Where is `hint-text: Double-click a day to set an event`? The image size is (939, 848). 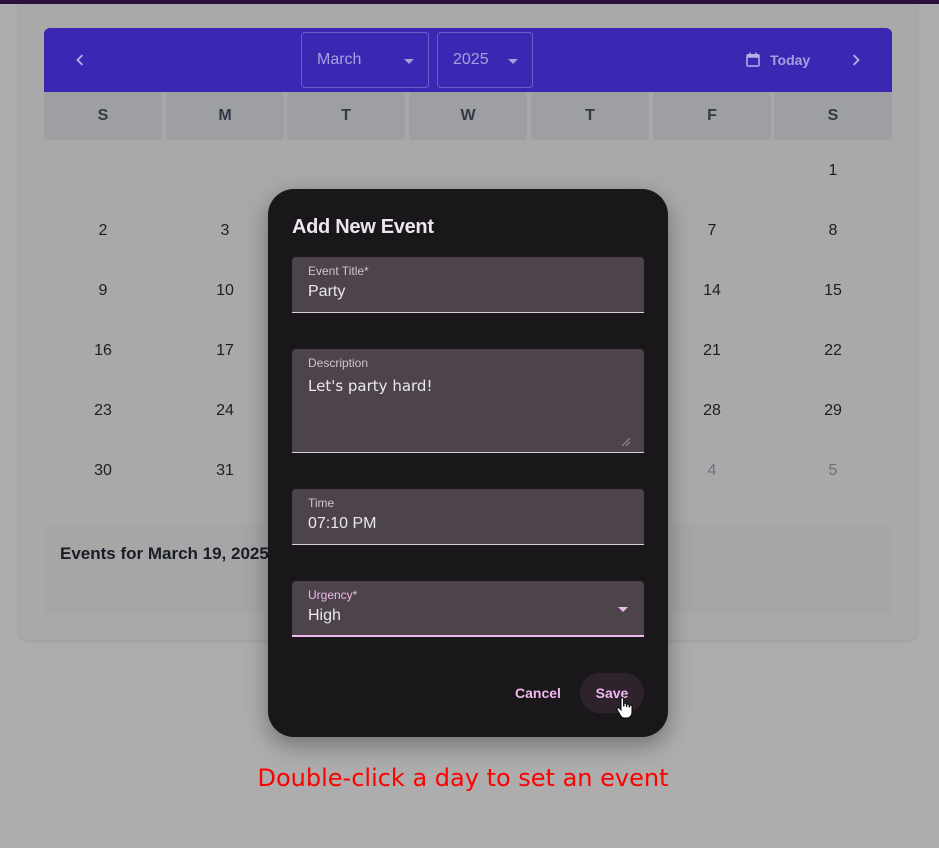
hint-text: Double-click a day to set an event is located at coordinates (463, 778).